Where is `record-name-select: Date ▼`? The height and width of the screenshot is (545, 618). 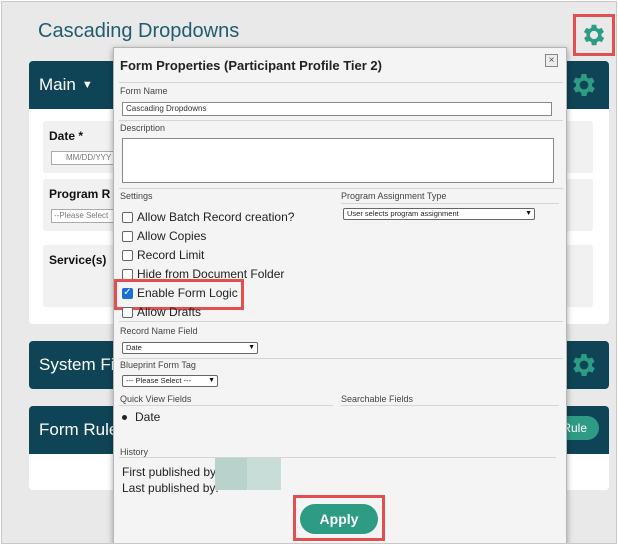
record-name-select: Date ▼ is located at coordinates (190, 348).